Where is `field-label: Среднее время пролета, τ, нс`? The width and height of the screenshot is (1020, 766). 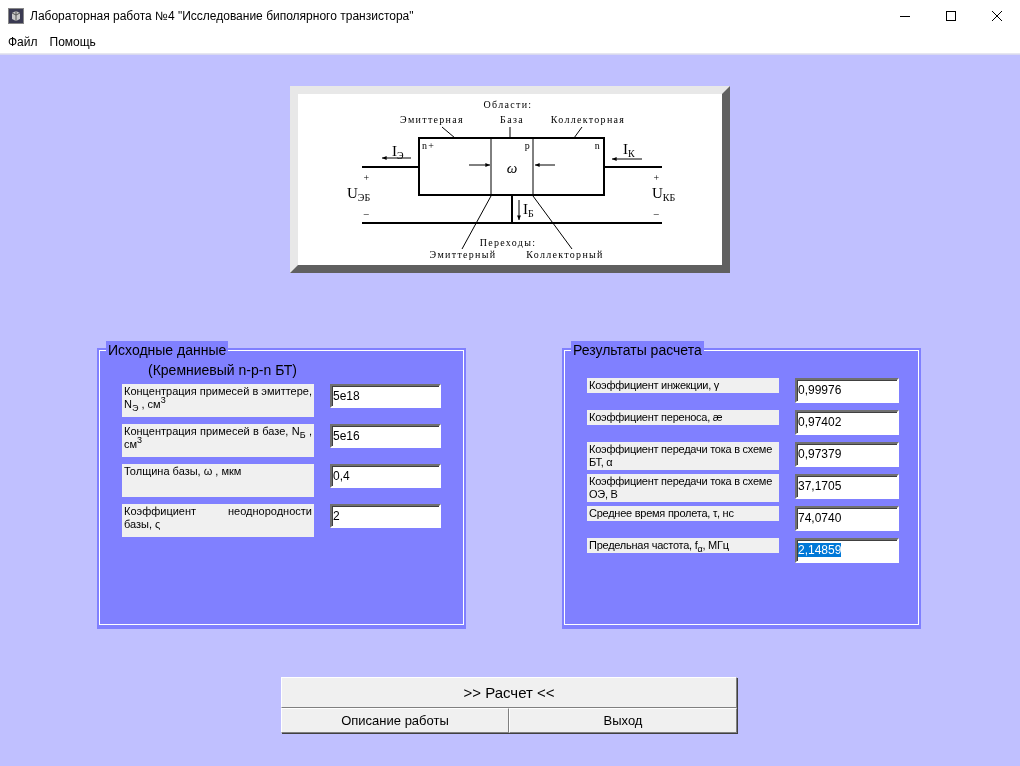 field-label: Среднее время пролета, τ, нс is located at coordinates (683, 513).